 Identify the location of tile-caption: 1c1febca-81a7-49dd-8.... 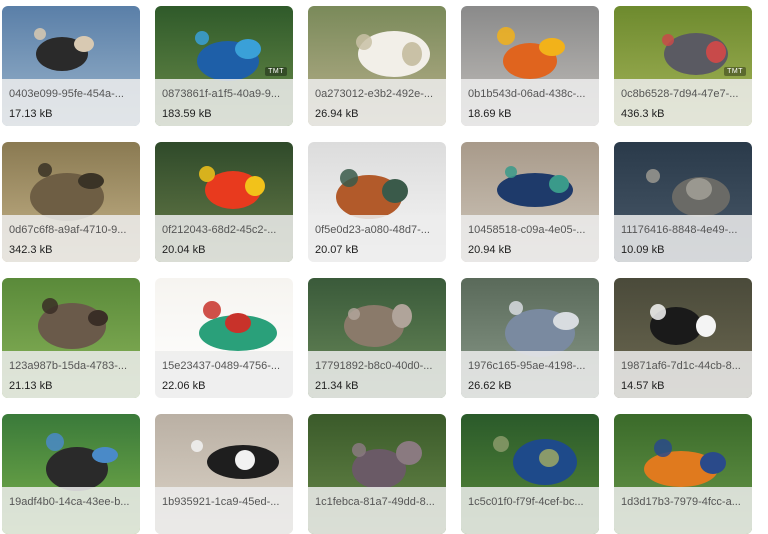
(377, 510).